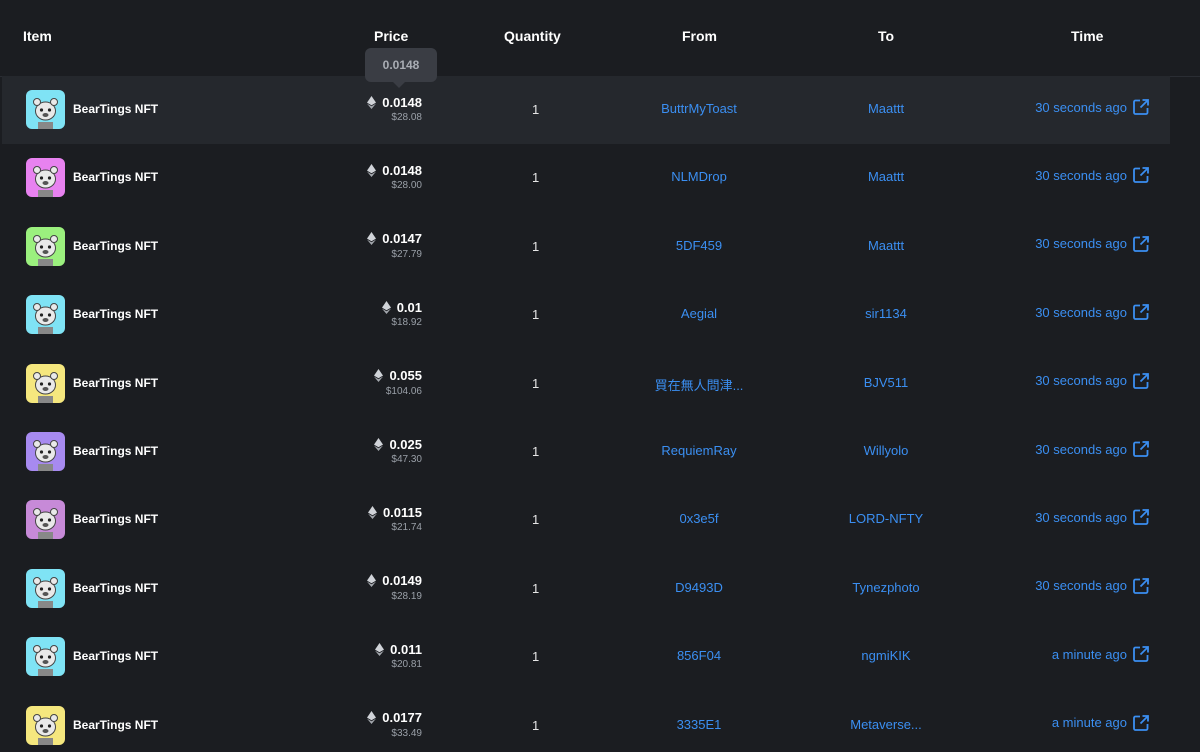  What do you see at coordinates (699, 36) in the screenshot?
I see `header-from: From` at bounding box center [699, 36].